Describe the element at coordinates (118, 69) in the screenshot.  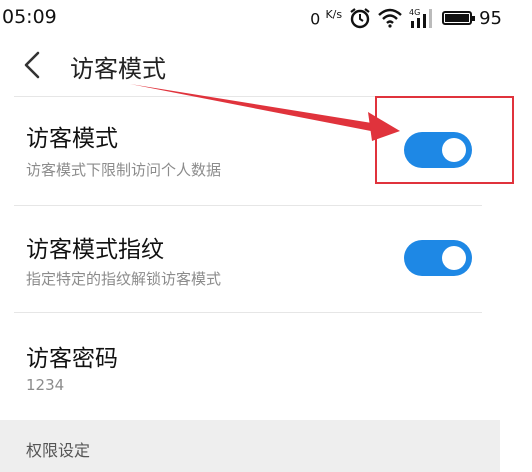
I see `page-title: 访客模式` at that location.